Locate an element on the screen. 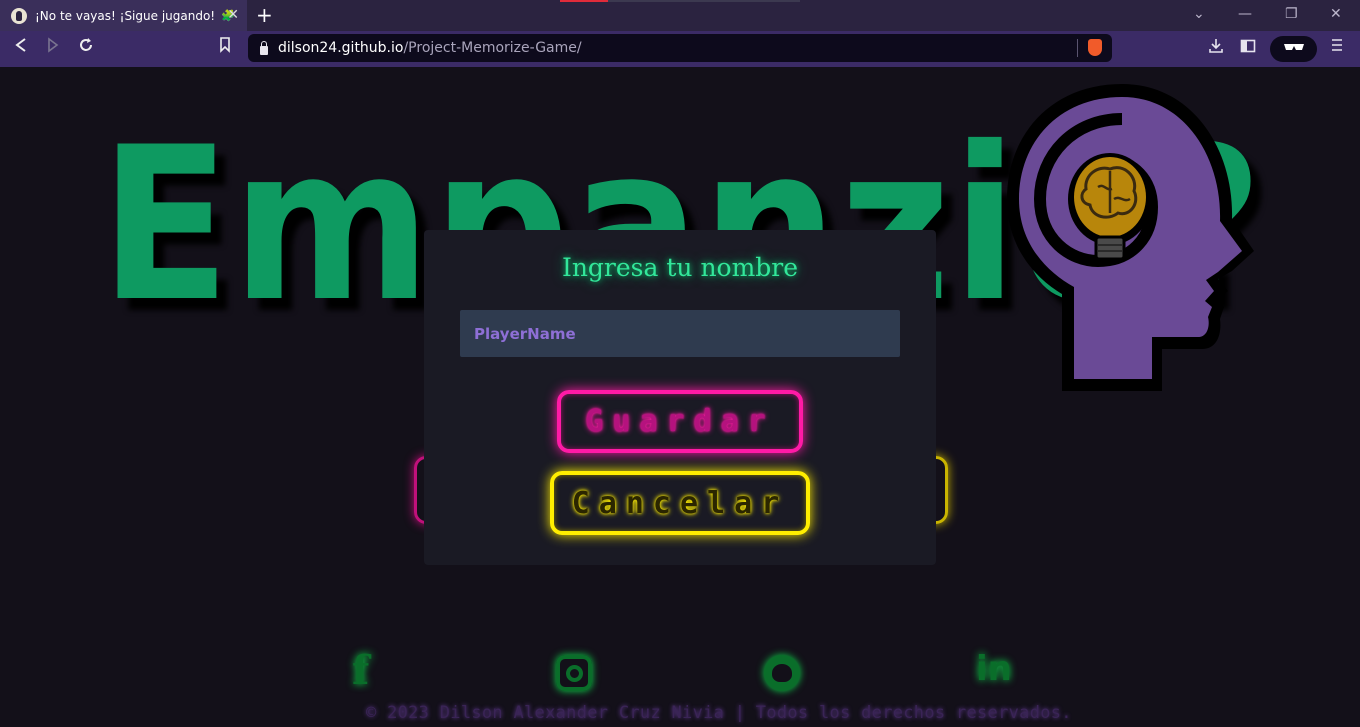 Image resolution: width=1360 pixels, height=727 pixels. hamburger-menu-icon is located at coordinates (1337, 47).